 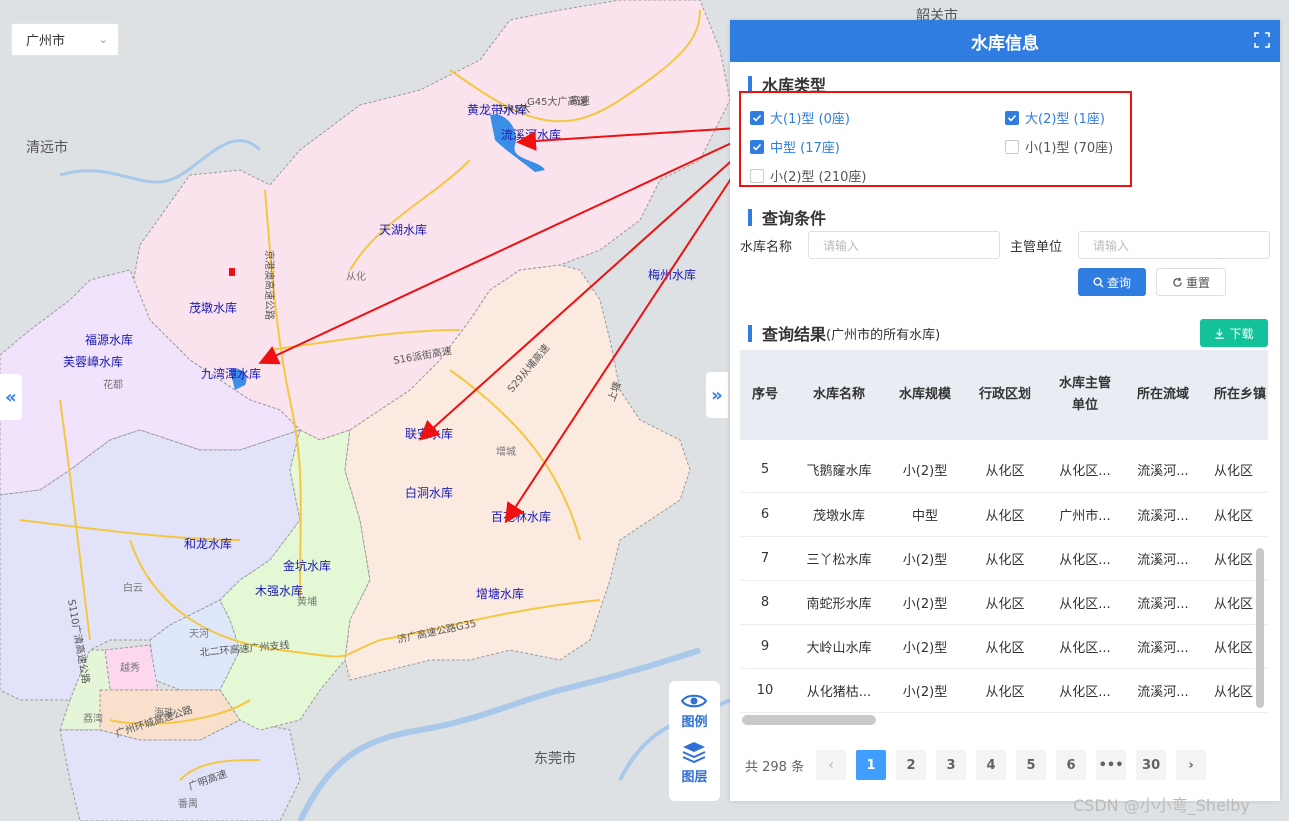 I want to click on table-header-row: 序号 水库名称 水库规模 行政区划 水库主管单位 所在流域 所在乡镇, so click(x=1004, y=395).